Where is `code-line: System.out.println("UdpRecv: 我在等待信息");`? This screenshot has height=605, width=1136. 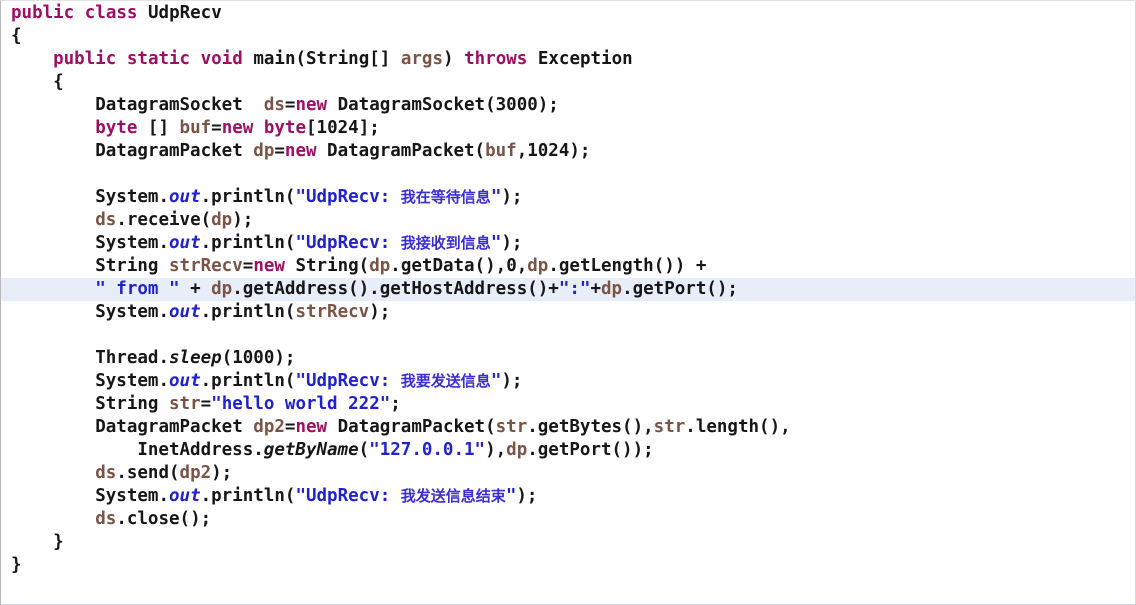
code-line: System.out.println("UdpRecv: 我在等待信息"); is located at coordinates (568, 197).